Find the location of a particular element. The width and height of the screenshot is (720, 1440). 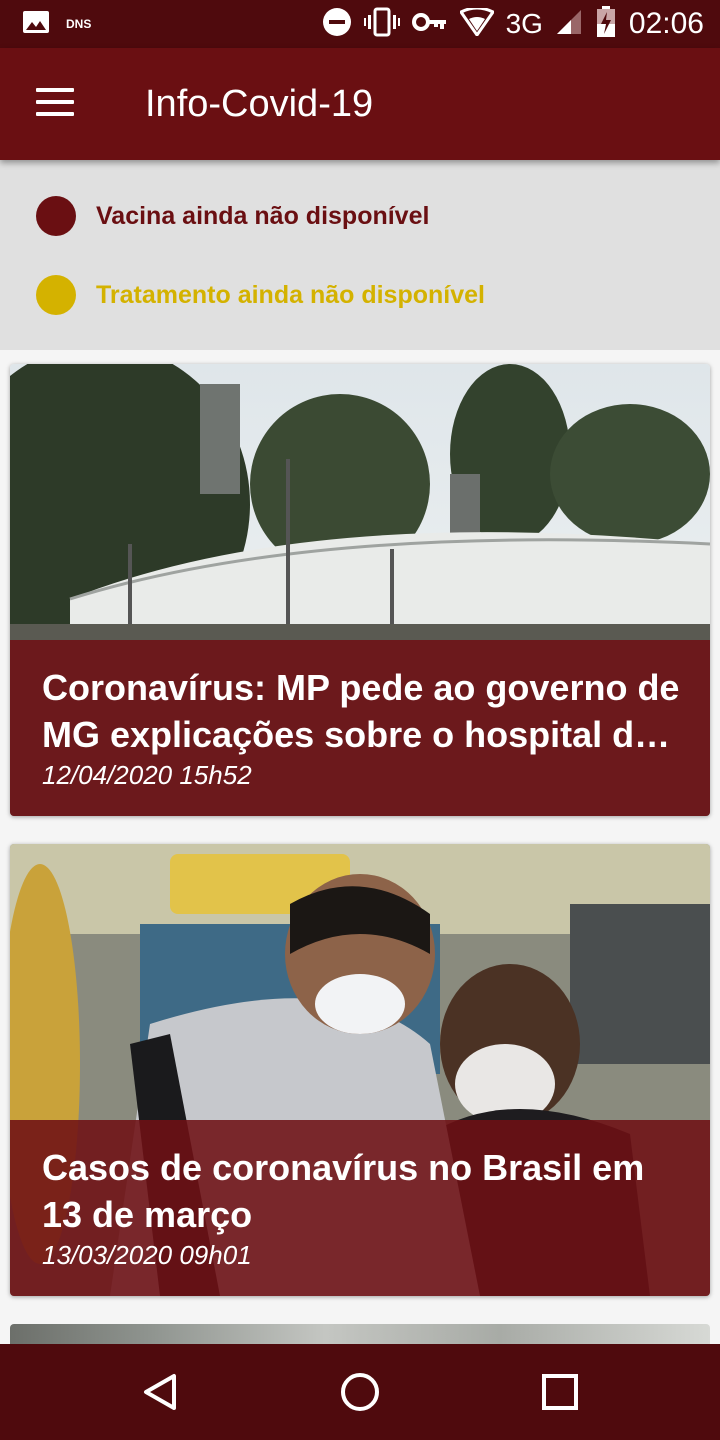

status-bar: DNS 3G 02:06 is located at coordinates (360, 24).